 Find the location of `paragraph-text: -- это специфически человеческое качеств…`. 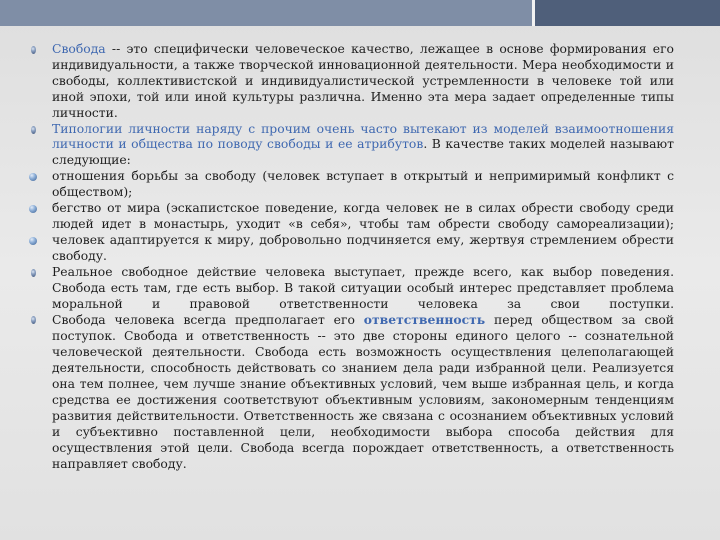

paragraph-text: -- это специфически человеческое качеств… is located at coordinates (363, 81).